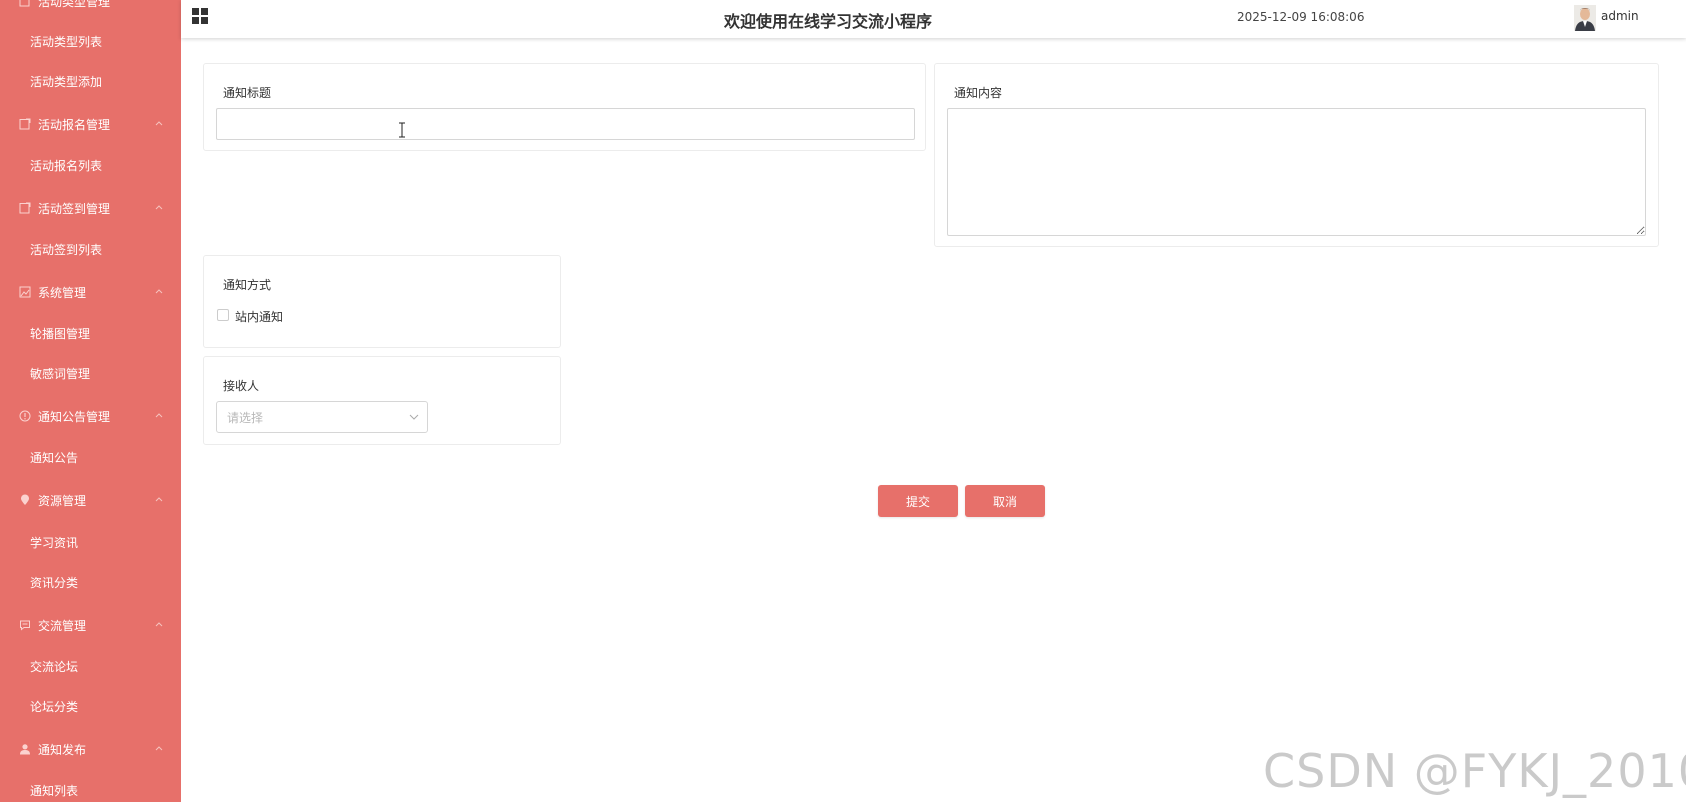 Image resolution: width=1686 pixels, height=802 pixels. Describe the element at coordinates (828, 21) in the screenshot. I see `app-title: 欢迎使用在线学习交流小程序` at that location.